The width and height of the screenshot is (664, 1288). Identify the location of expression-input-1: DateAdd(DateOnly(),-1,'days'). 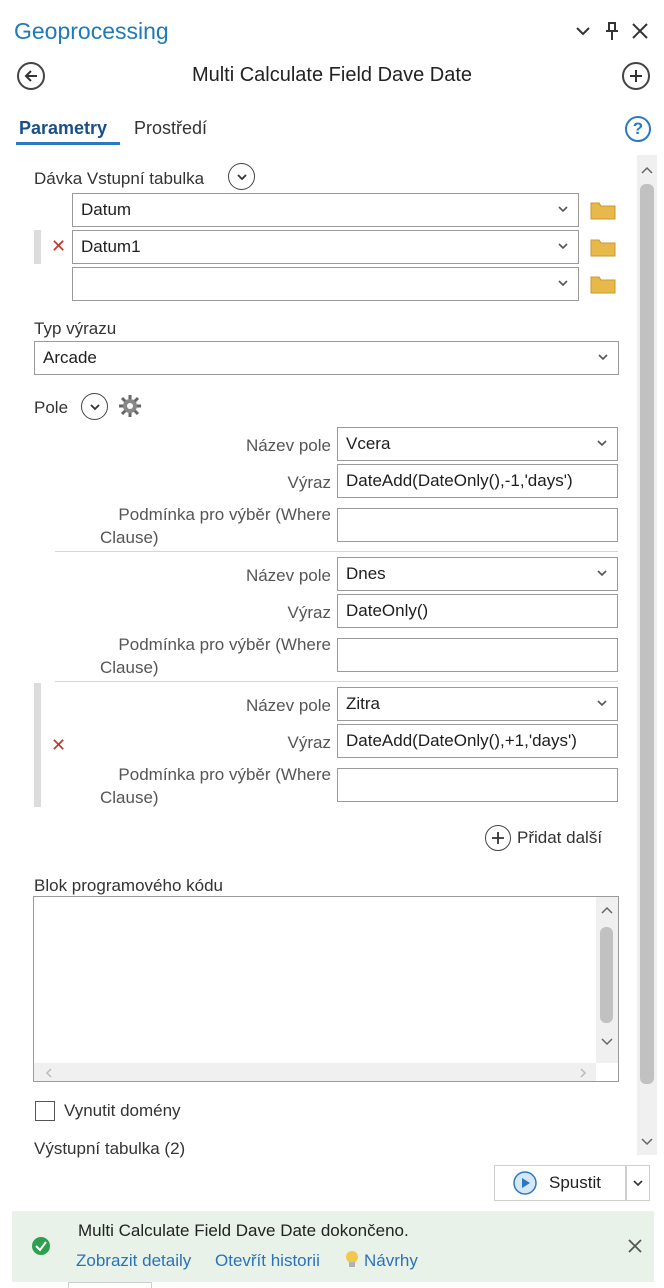
(477, 481).